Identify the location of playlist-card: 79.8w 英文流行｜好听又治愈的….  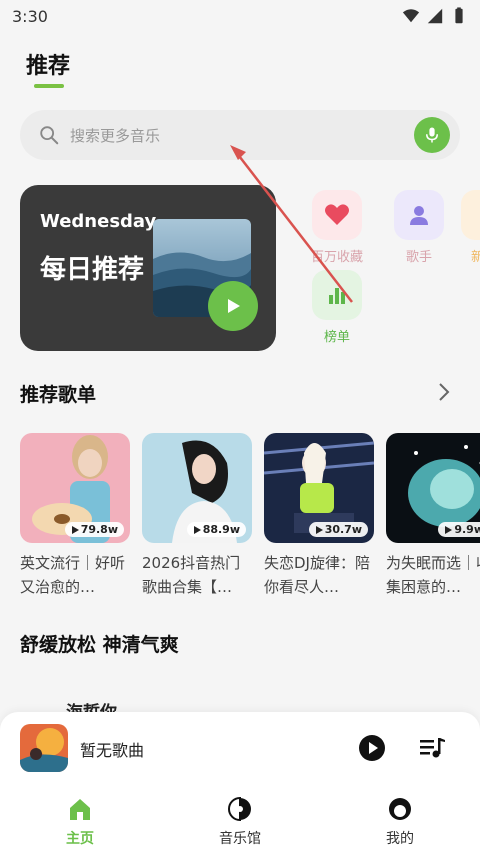
(75, 516).